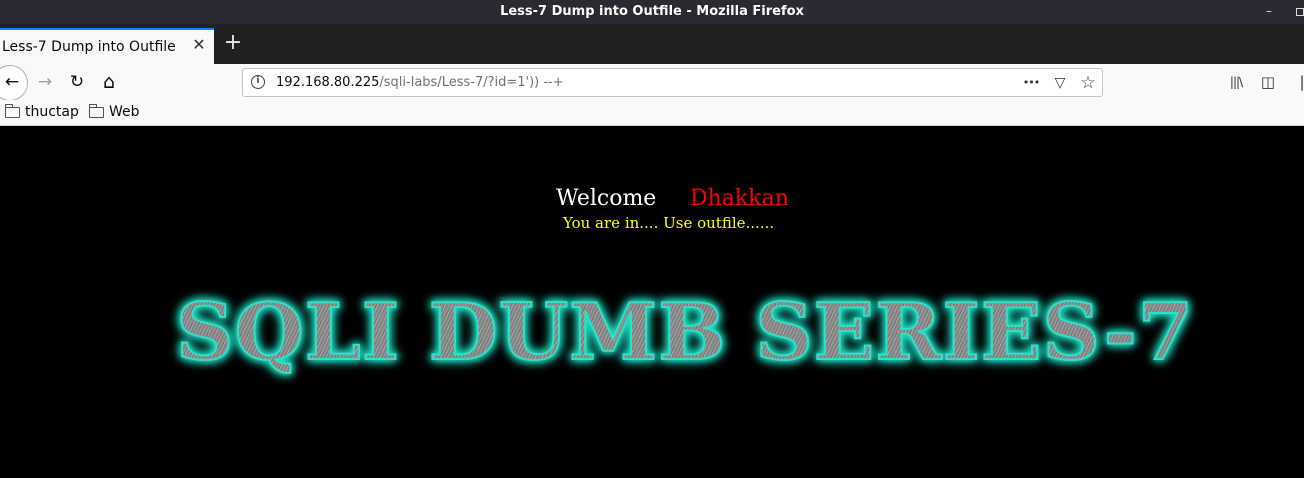 The width and height of the screenshot is (1304, 478). Describe the element at coordinates (1088, 83) in the screenshot. I see `star-icon: ☆` at that location.